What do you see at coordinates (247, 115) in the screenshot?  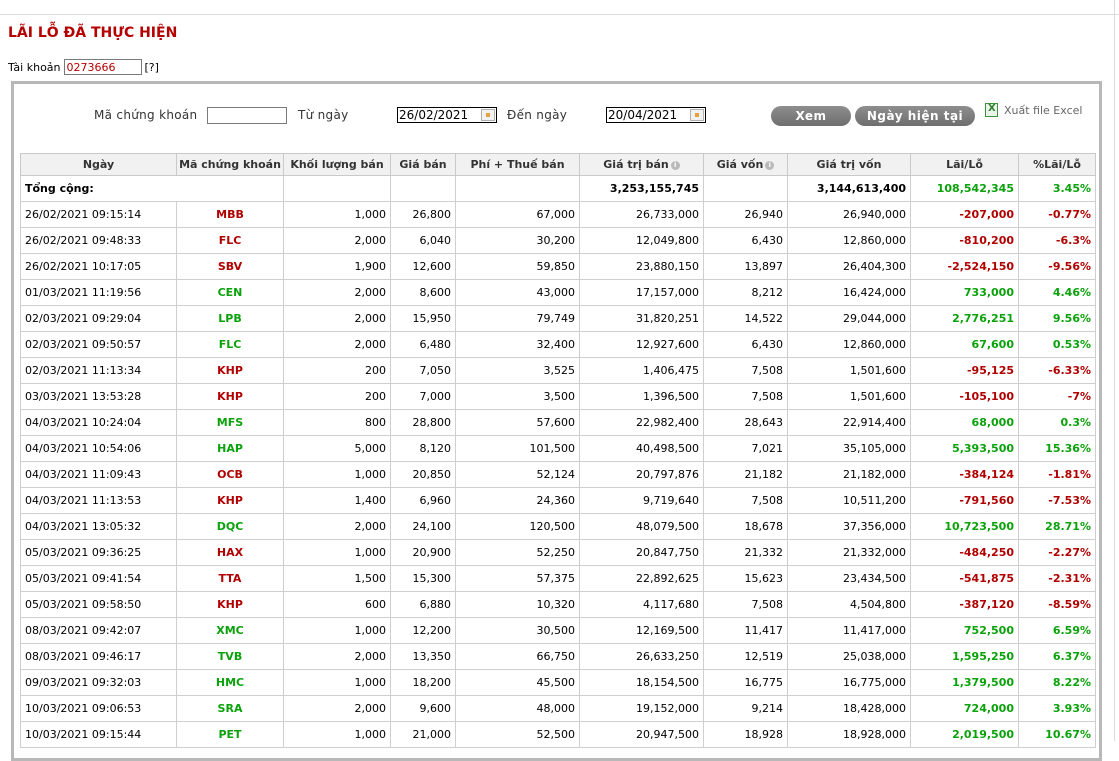 I see `symbol-filter-input` at bounding box center [247, 115].